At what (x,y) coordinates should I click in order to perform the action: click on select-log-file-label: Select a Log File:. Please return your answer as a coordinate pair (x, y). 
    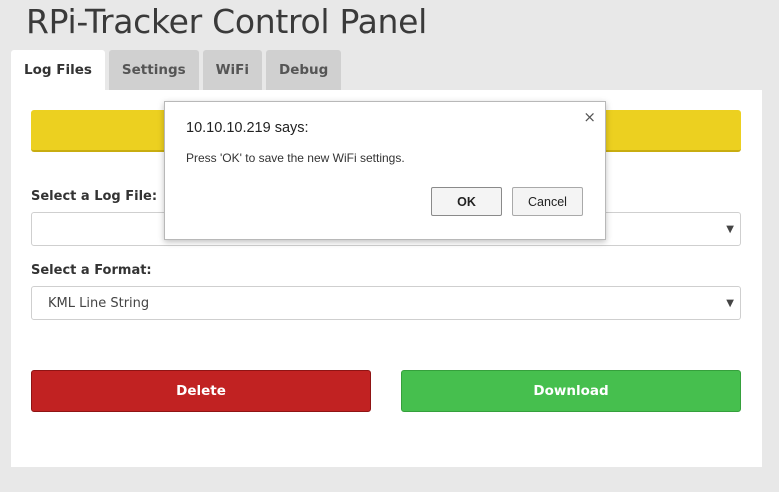
    Looking at the image, I should click on (94, 196).